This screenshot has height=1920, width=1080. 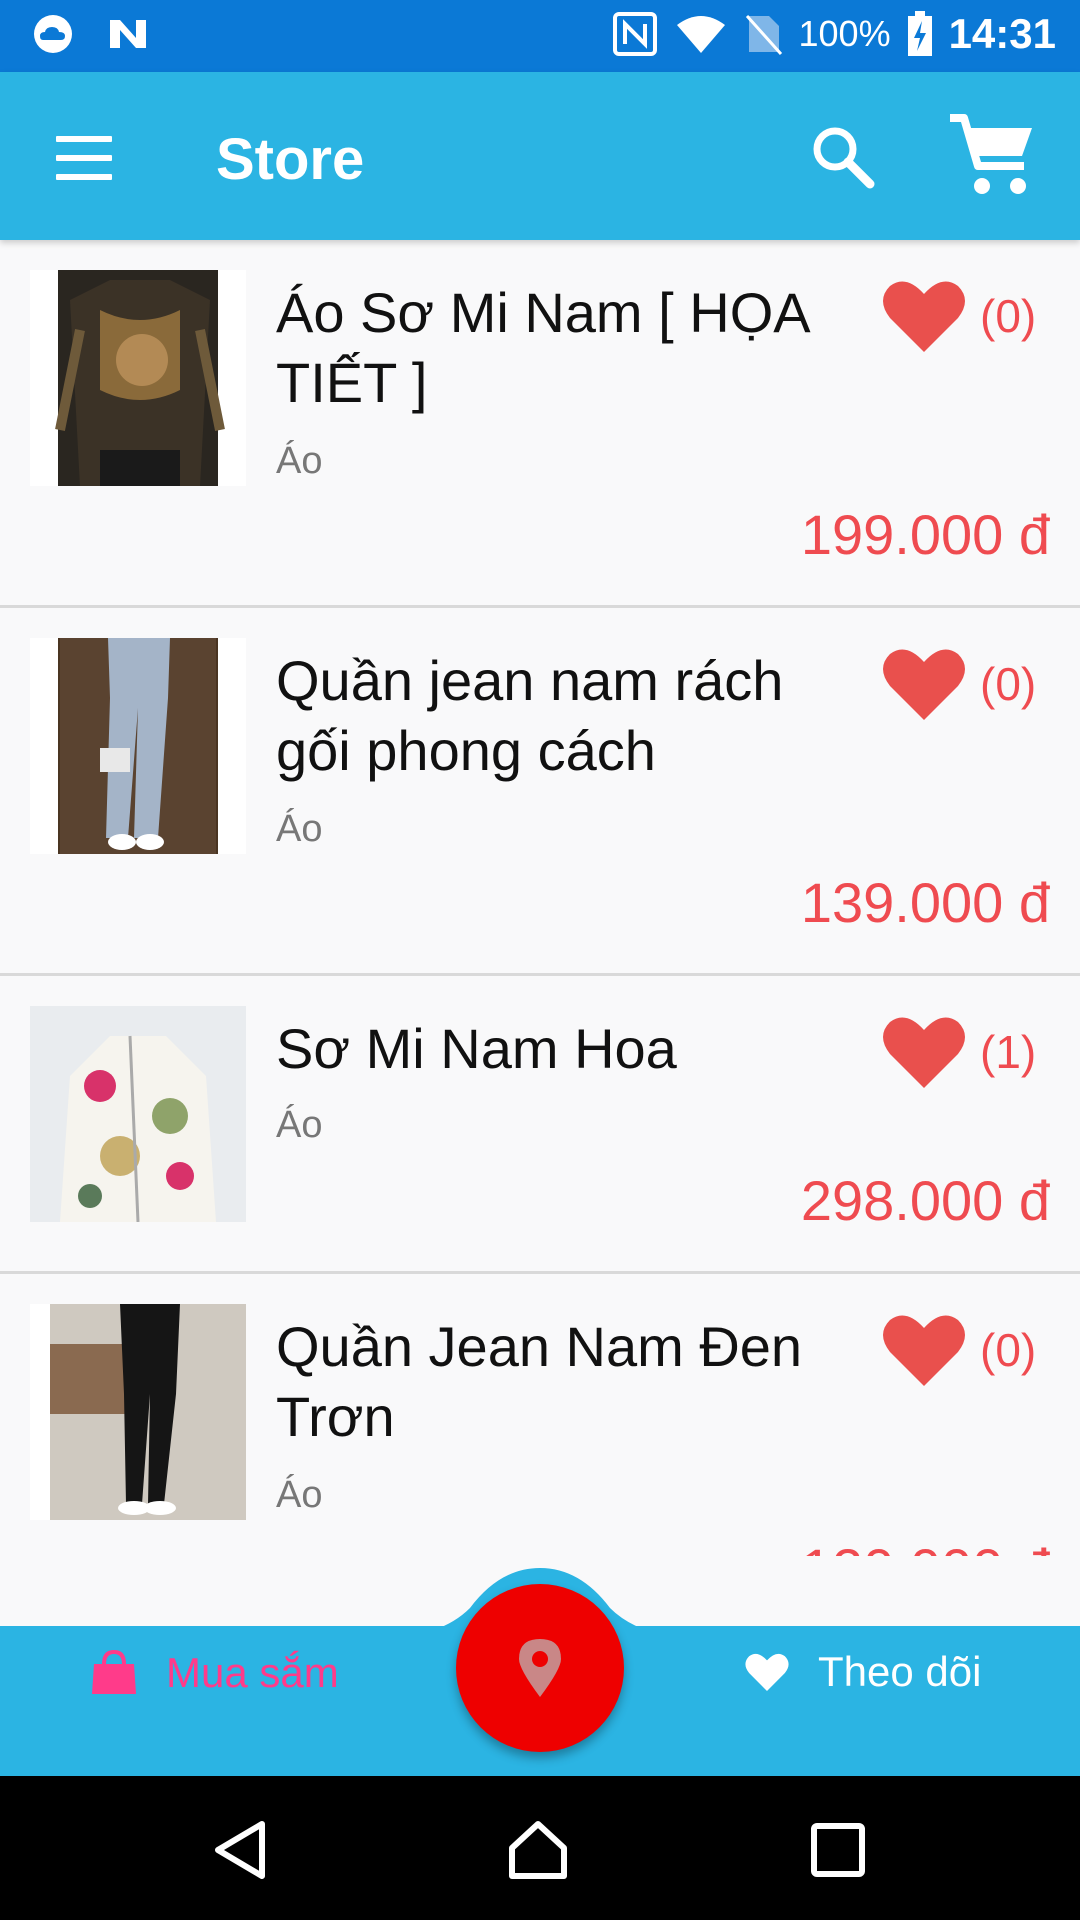 What do you see at coordinates (899, 1672) in the screenshot?
I see `tab-follow-label: Theo dõi` at bounding box center [899, 1672].